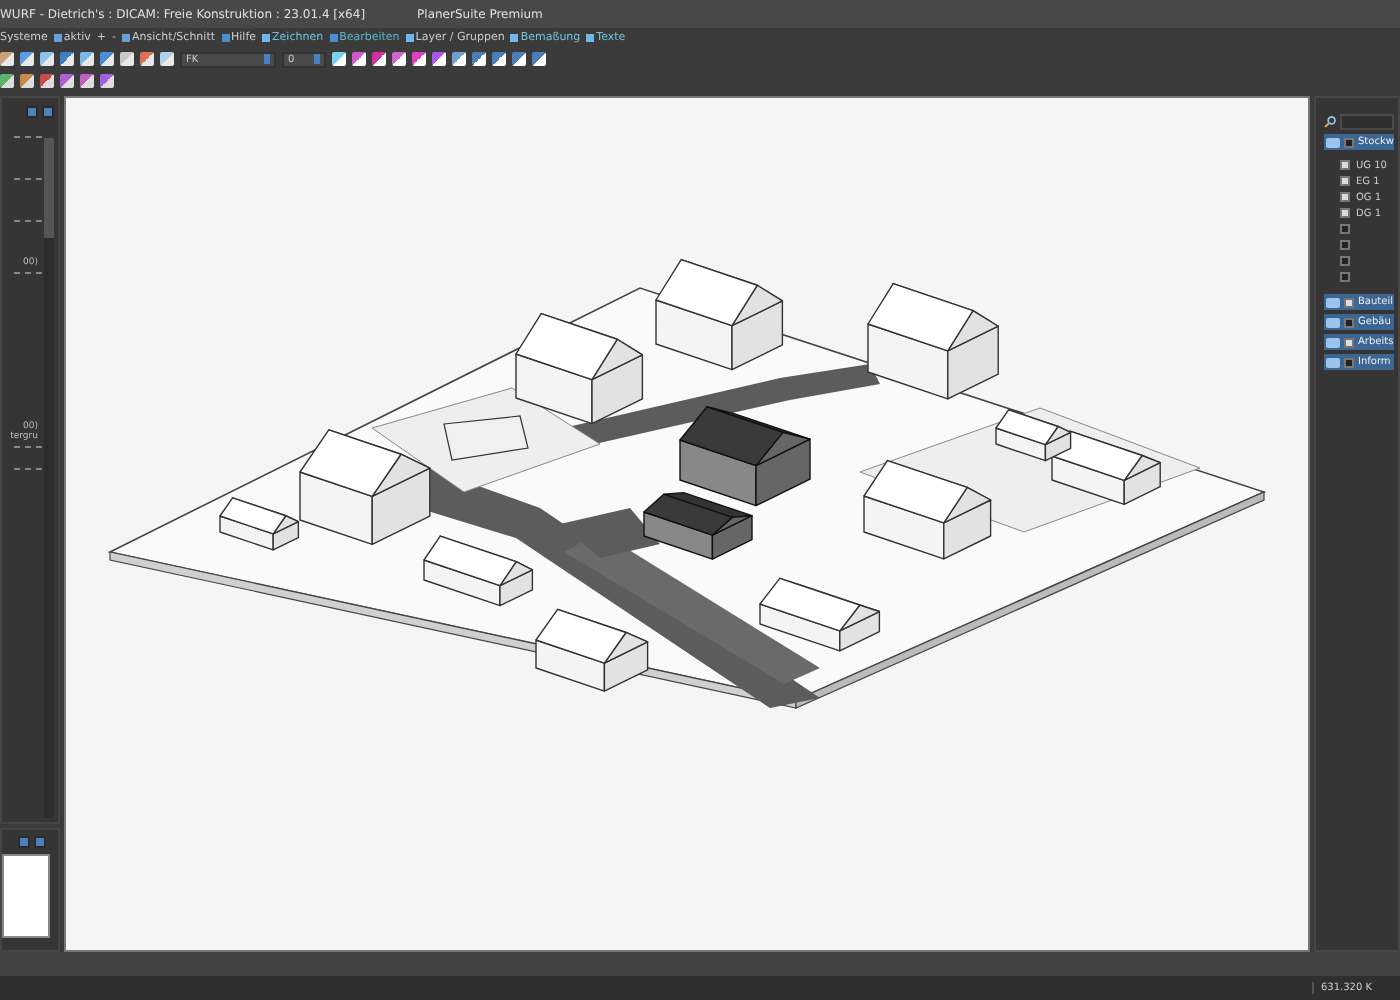 This screenshot has height=1000, width=1400. What do you see at coordinates (1333, 142) in the screenshot?
I see `folder-icon` at bounding box center [1333, 142].